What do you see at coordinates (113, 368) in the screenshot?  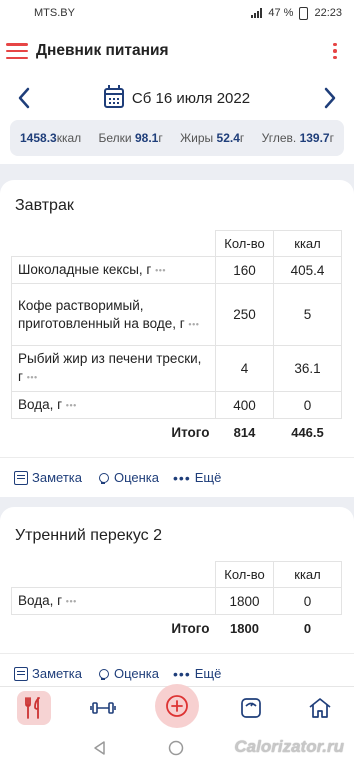 I see `food-name: Рыбий жир из печени трески, г •••` at bounding box center [113, 368].